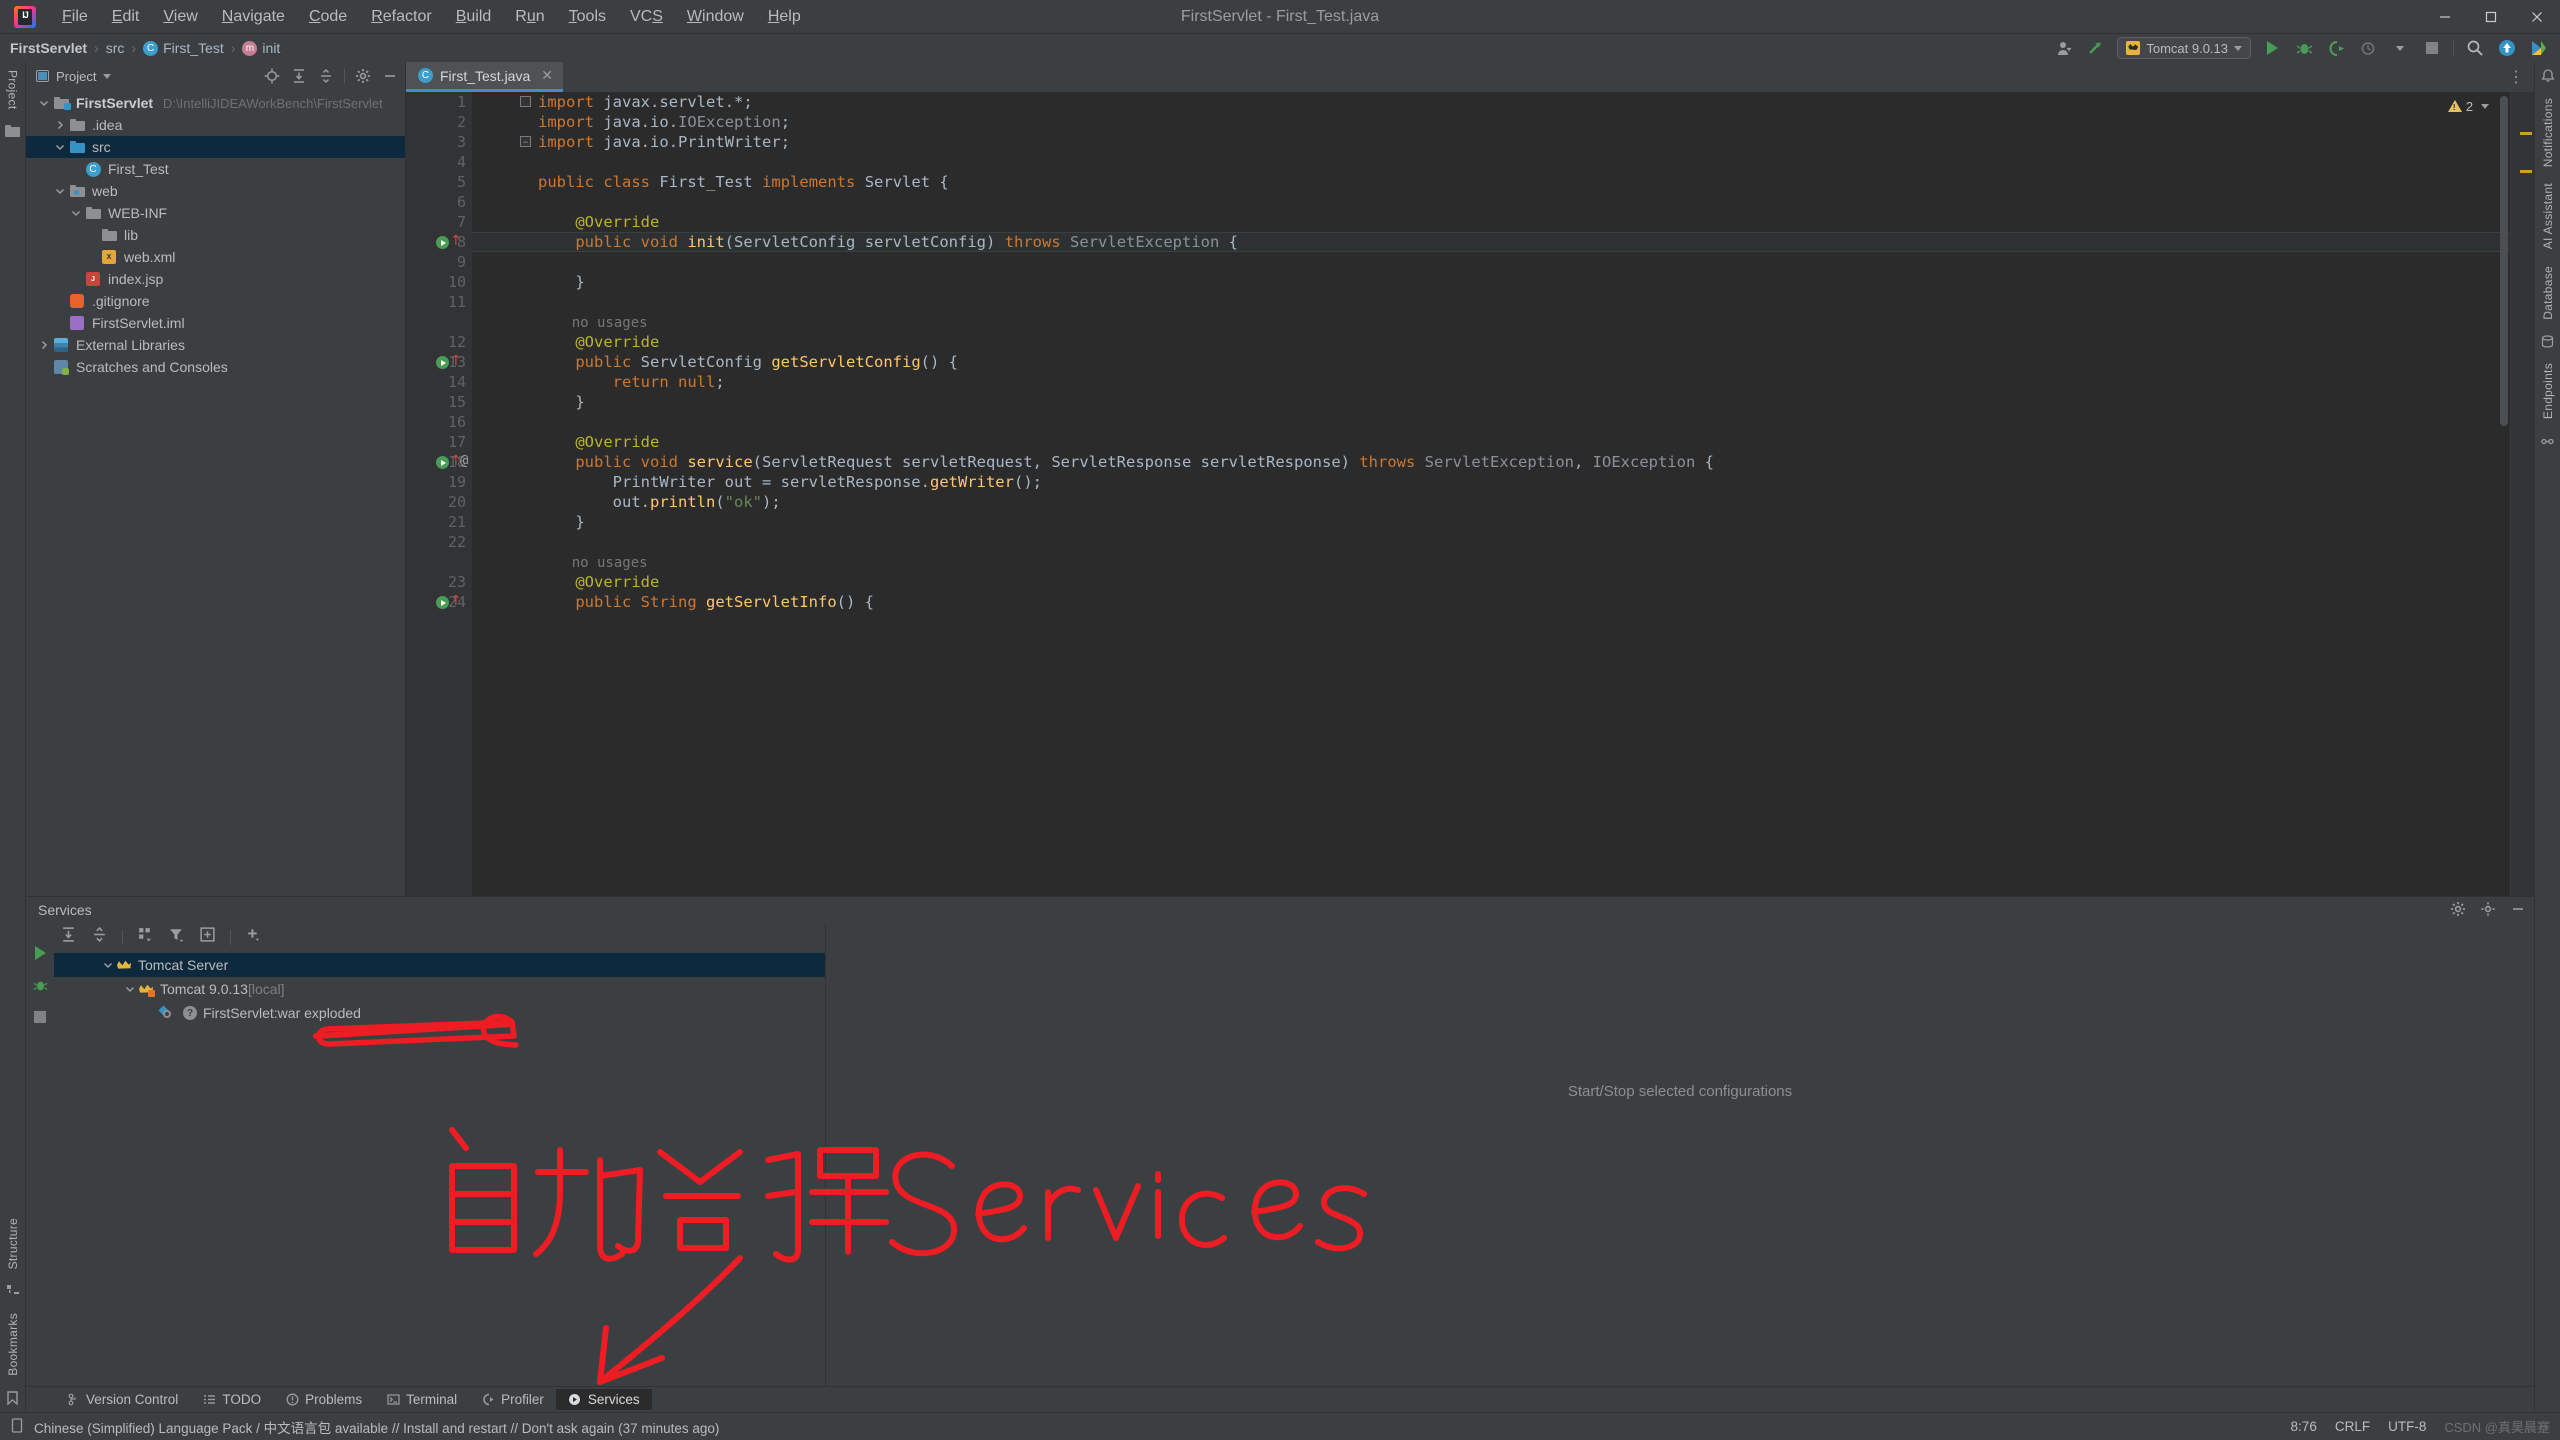 The image size is (2560, 1440). I want to click on tool-tab-terminal: Terminal, so click(421, 1399).